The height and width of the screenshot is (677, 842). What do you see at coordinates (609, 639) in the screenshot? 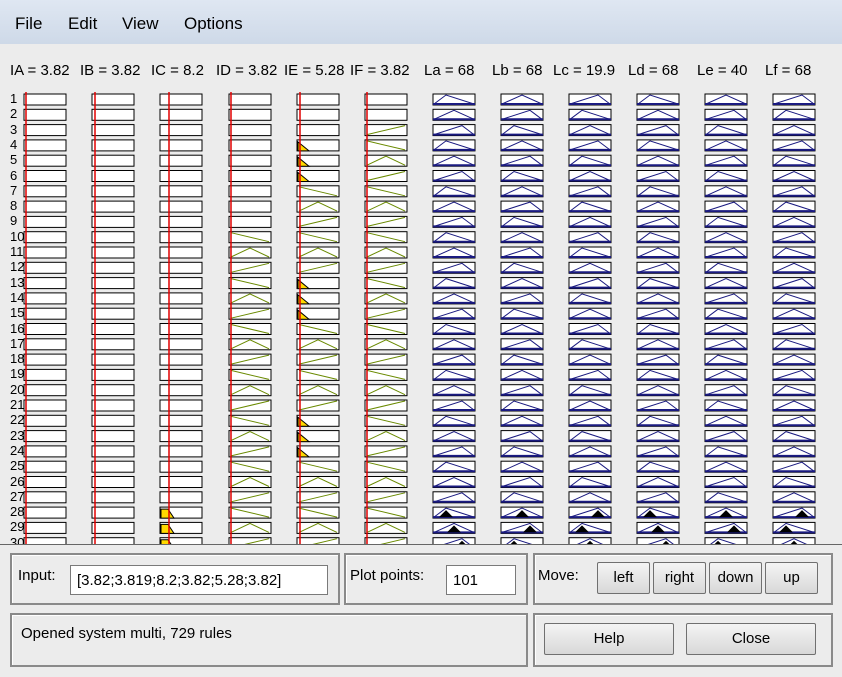
I see `help-button: Help` at bounding box center [609, 639].